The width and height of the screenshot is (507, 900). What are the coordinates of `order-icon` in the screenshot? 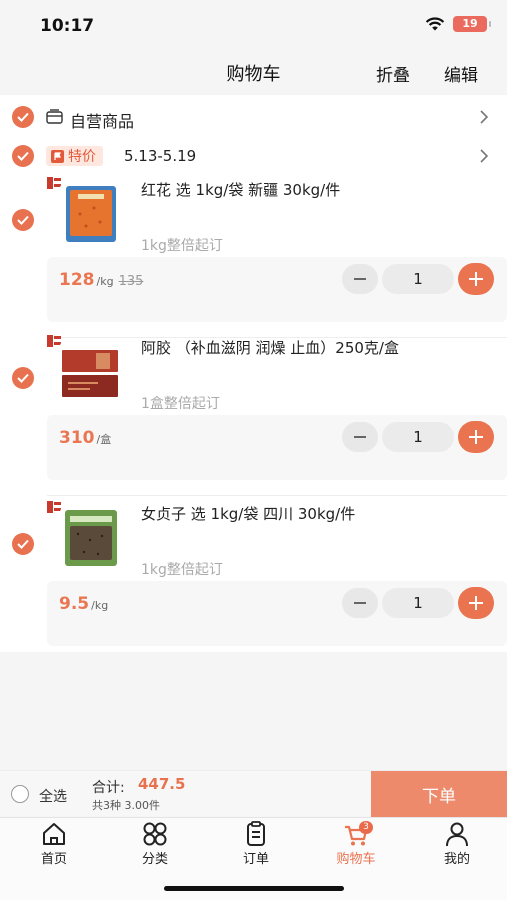 It's located at (256, 833).